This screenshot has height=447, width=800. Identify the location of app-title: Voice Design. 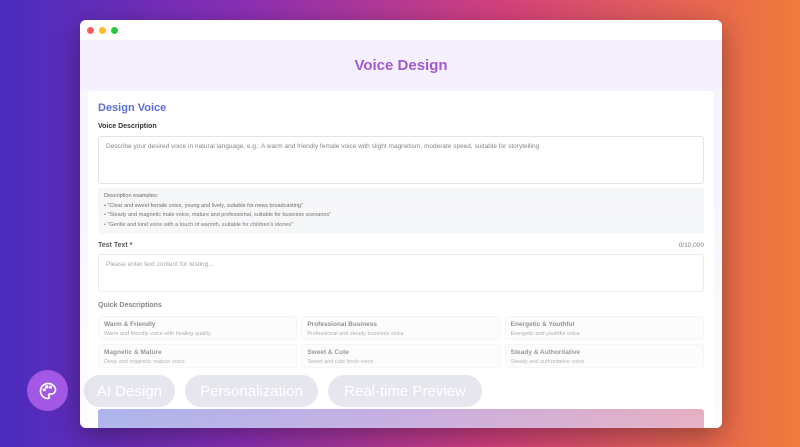
(401, 65).